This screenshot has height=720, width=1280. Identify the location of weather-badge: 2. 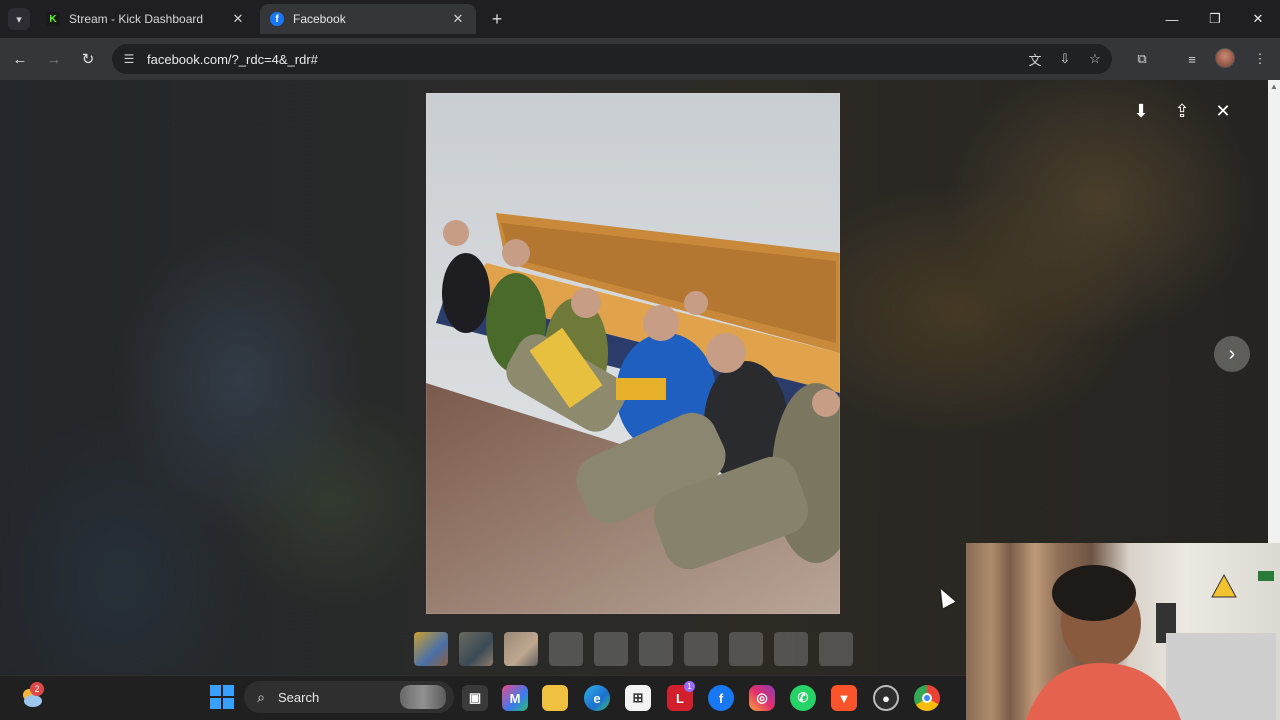
(37, 689).